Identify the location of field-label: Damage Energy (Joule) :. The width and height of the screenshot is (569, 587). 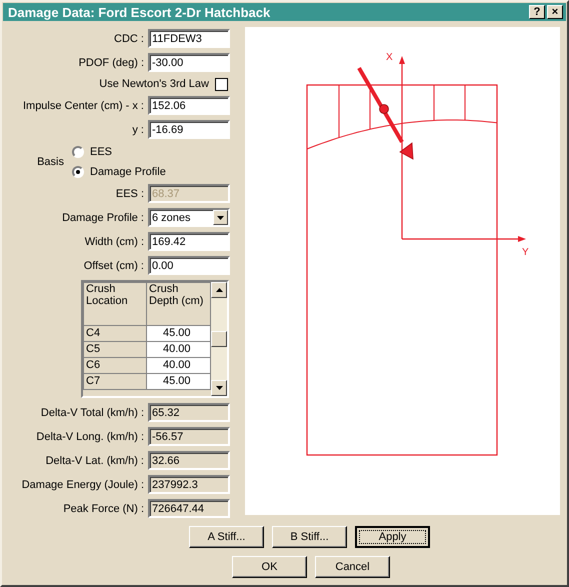
(82, 484).